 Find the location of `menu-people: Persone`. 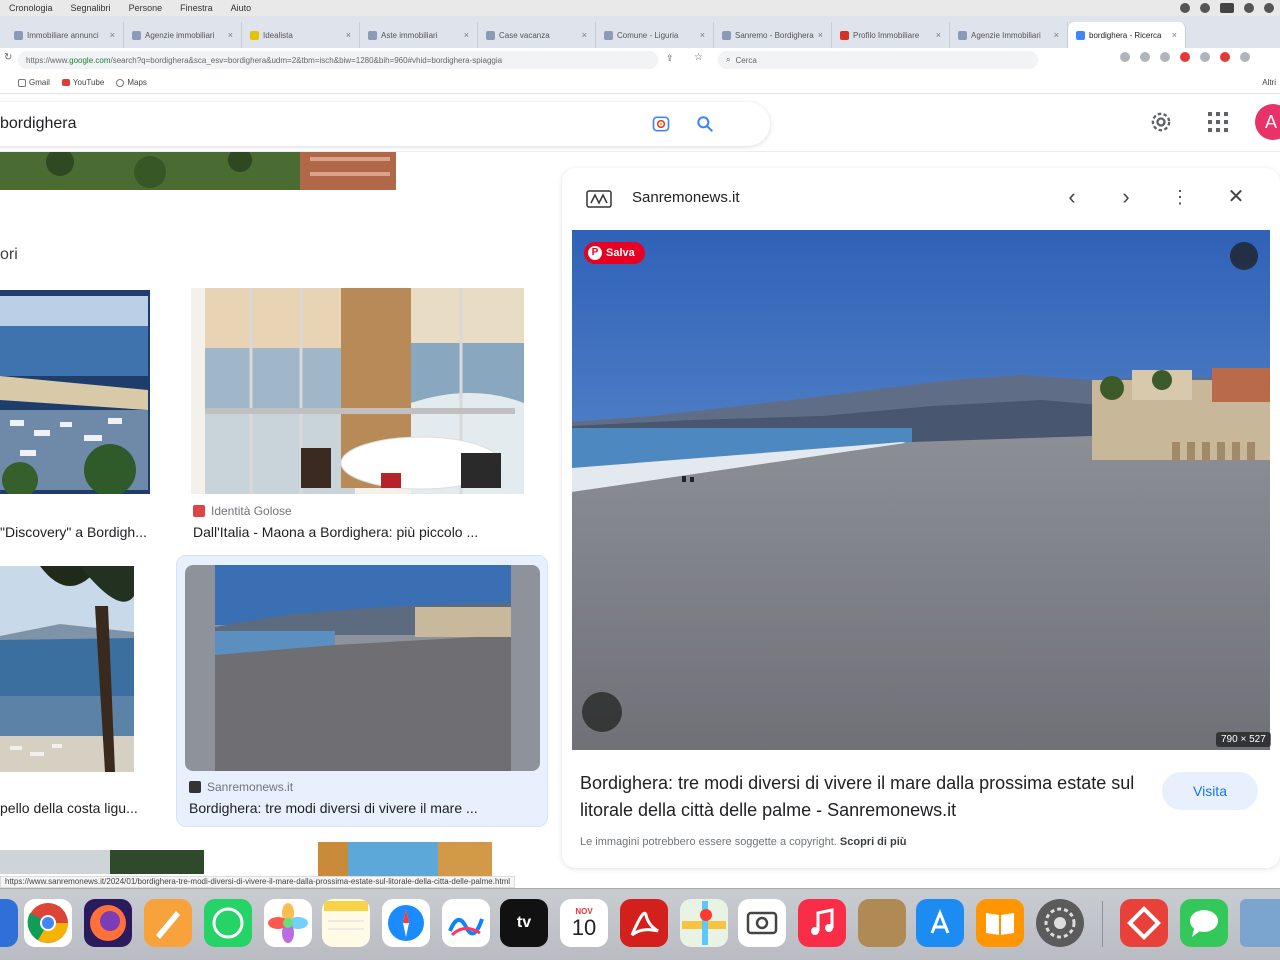

menu-people: Persone is located at coordinates (146, 8).